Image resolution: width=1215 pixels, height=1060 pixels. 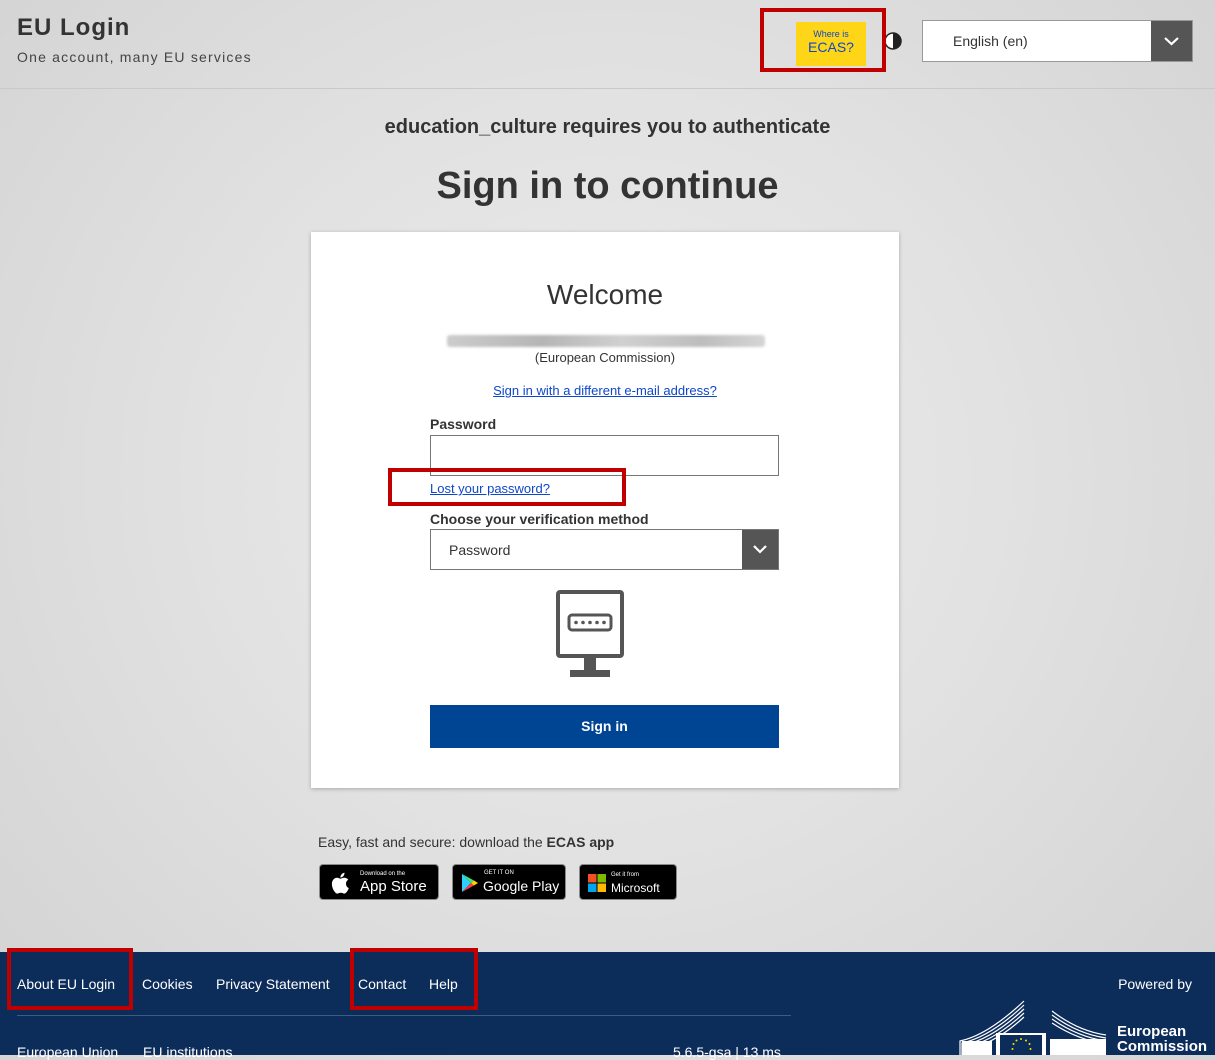 I want to click on app-store-small: Download on the, so click(x=383, y=874).